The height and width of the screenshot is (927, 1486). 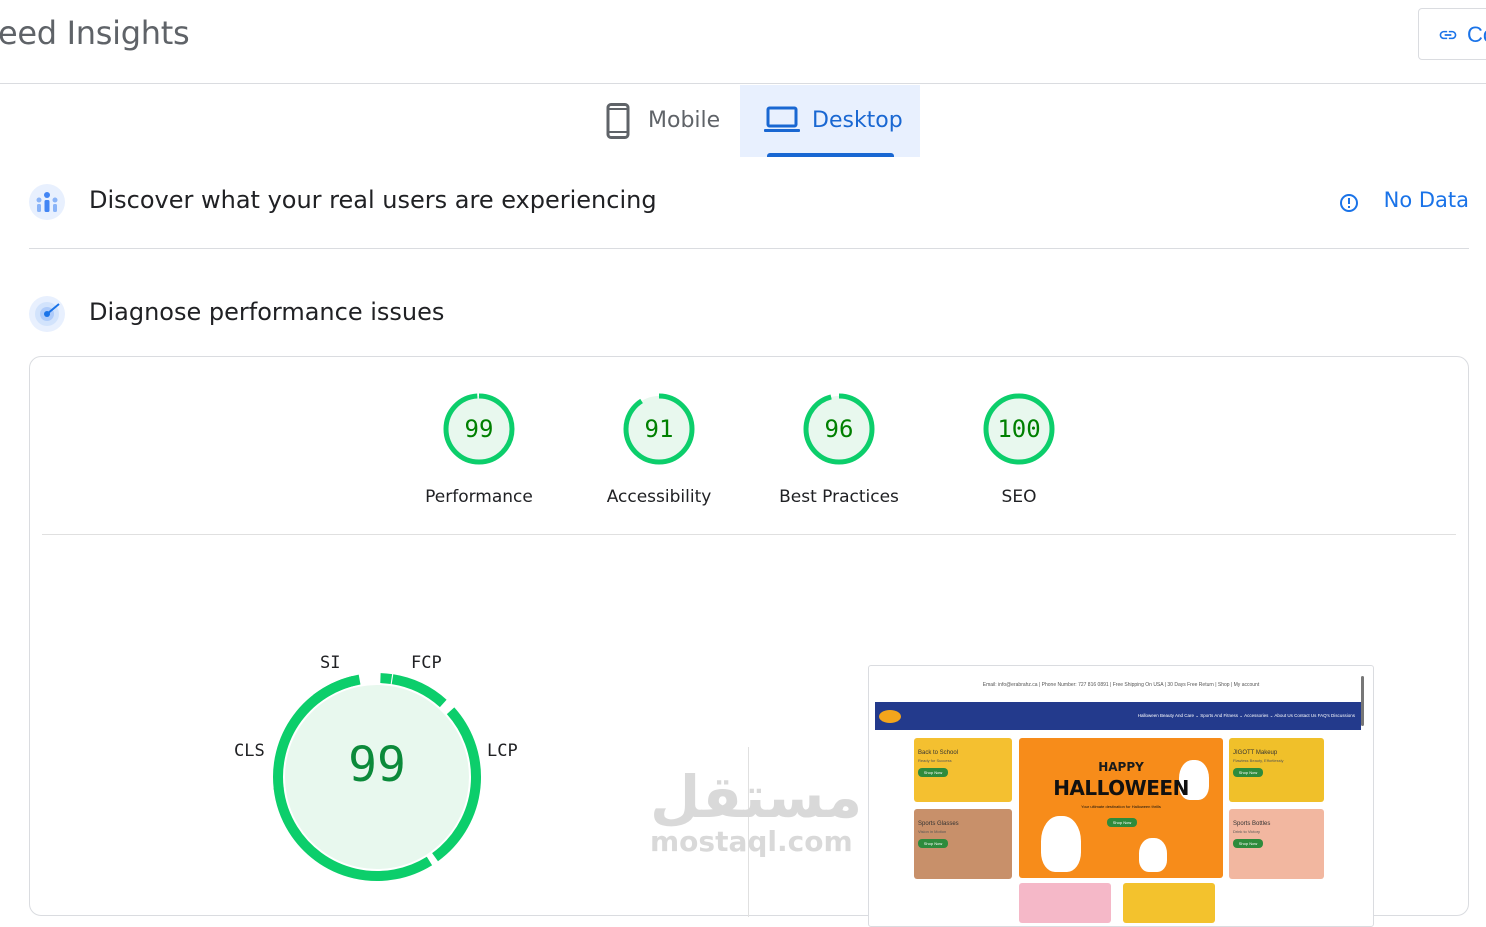 What do you see at coordinates (502, 751) in the screenshot?
I see `metric-label-lcp: LCP` at bounding box center [502, 751].